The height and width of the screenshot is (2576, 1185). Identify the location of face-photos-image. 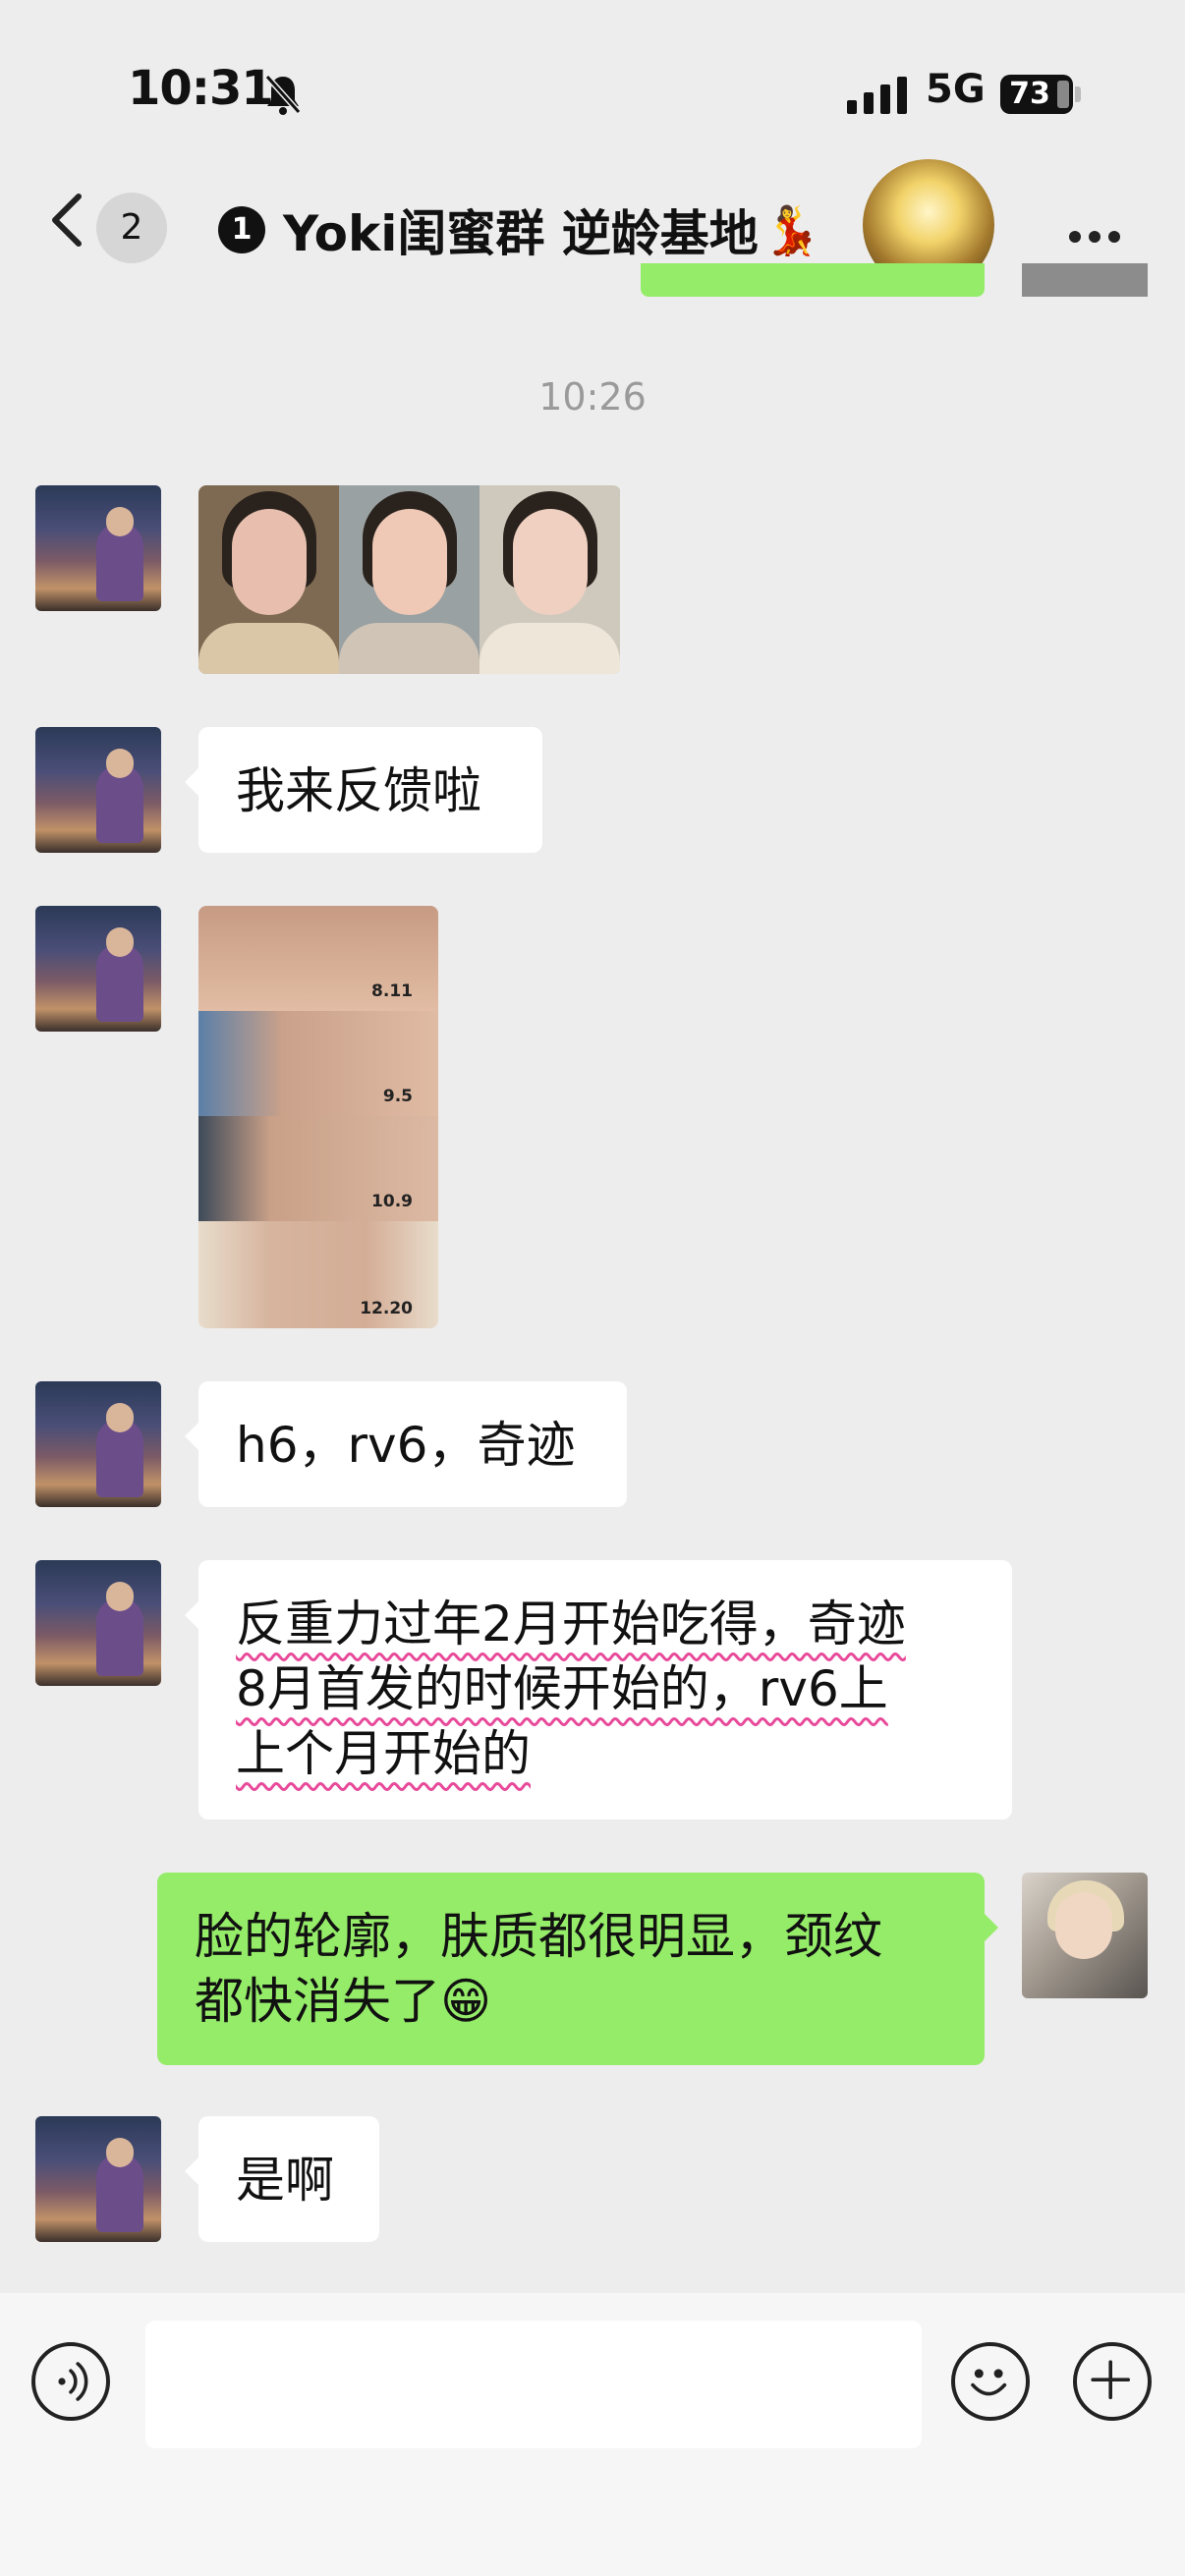
(410, 579).